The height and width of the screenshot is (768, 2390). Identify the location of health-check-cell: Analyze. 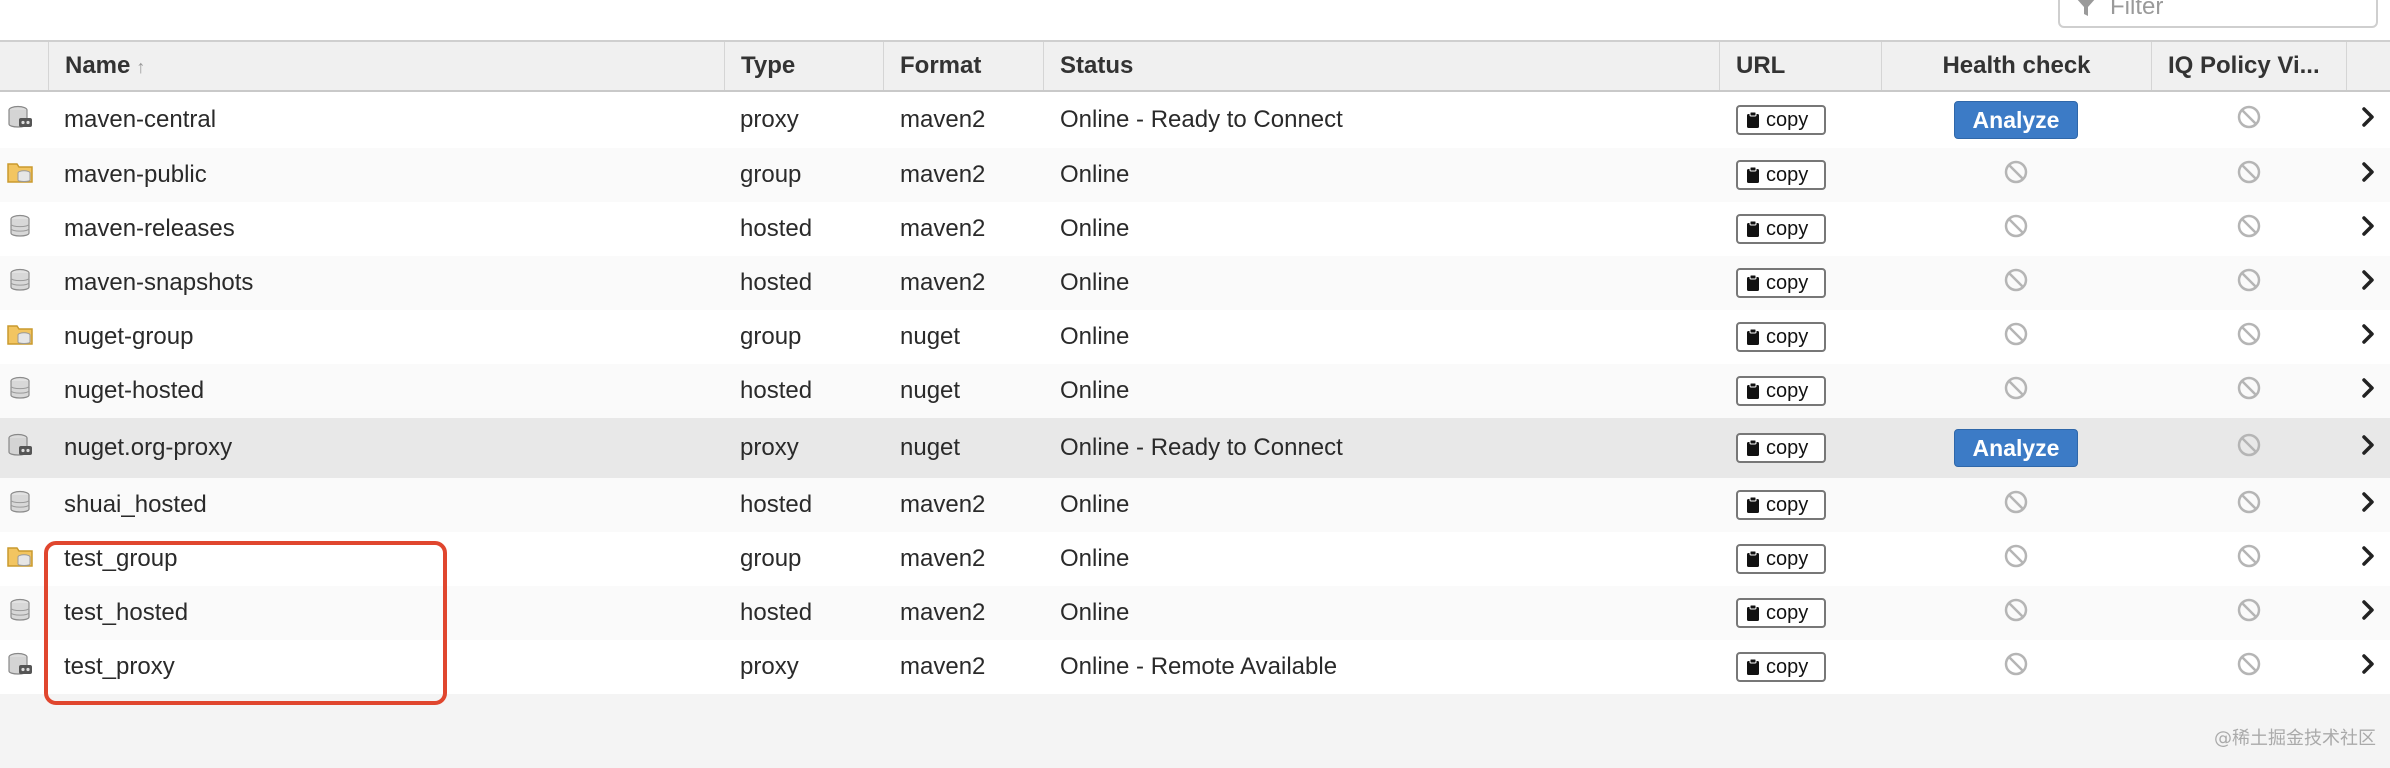
(2016, 448).